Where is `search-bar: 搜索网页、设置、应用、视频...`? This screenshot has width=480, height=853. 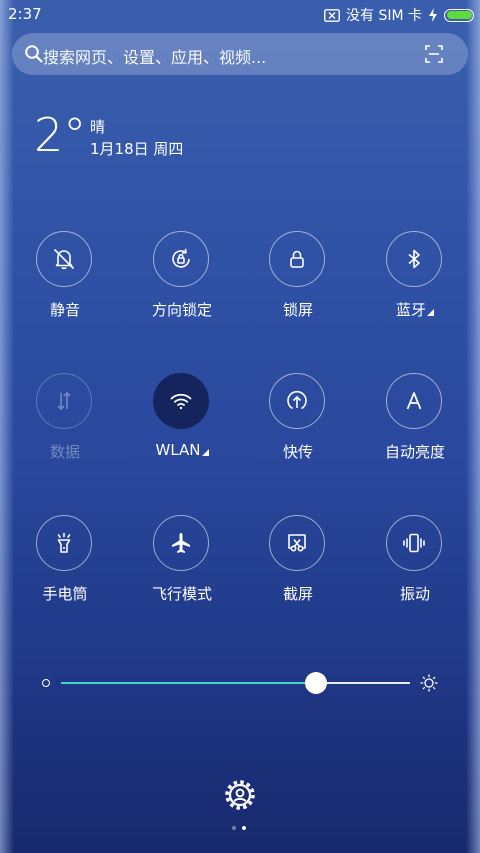 search-bar: 搜索网页、设置、应用、视频... is located at coordinates (240, 54).